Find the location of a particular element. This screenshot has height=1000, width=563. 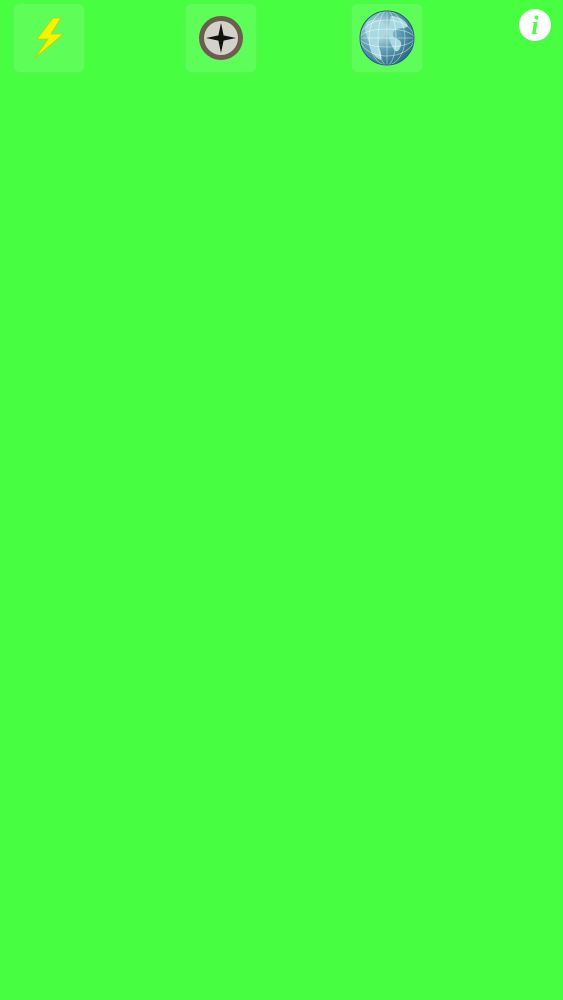

globe-button is located at coordinates (387, 38).